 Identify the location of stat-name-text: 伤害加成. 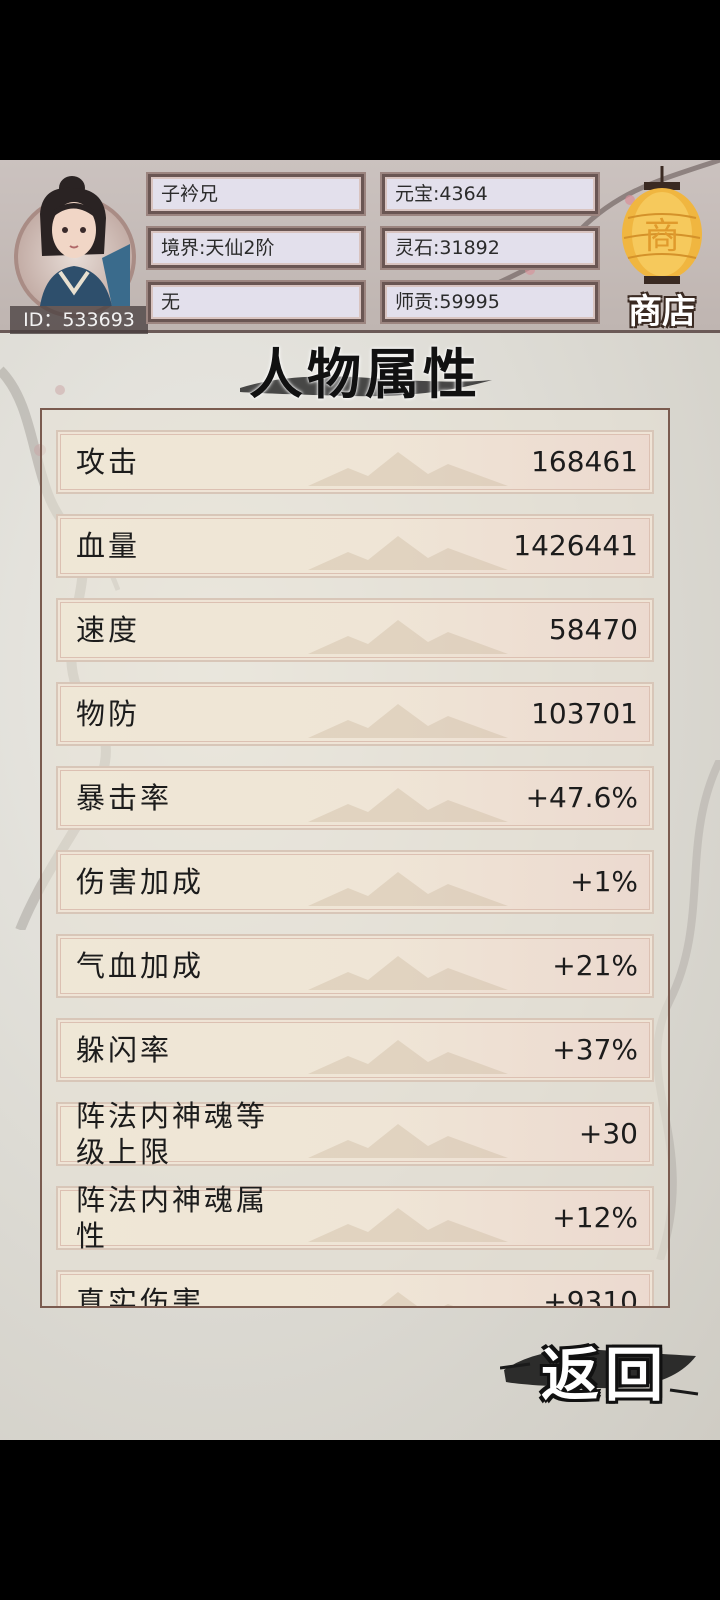
(140, 882).